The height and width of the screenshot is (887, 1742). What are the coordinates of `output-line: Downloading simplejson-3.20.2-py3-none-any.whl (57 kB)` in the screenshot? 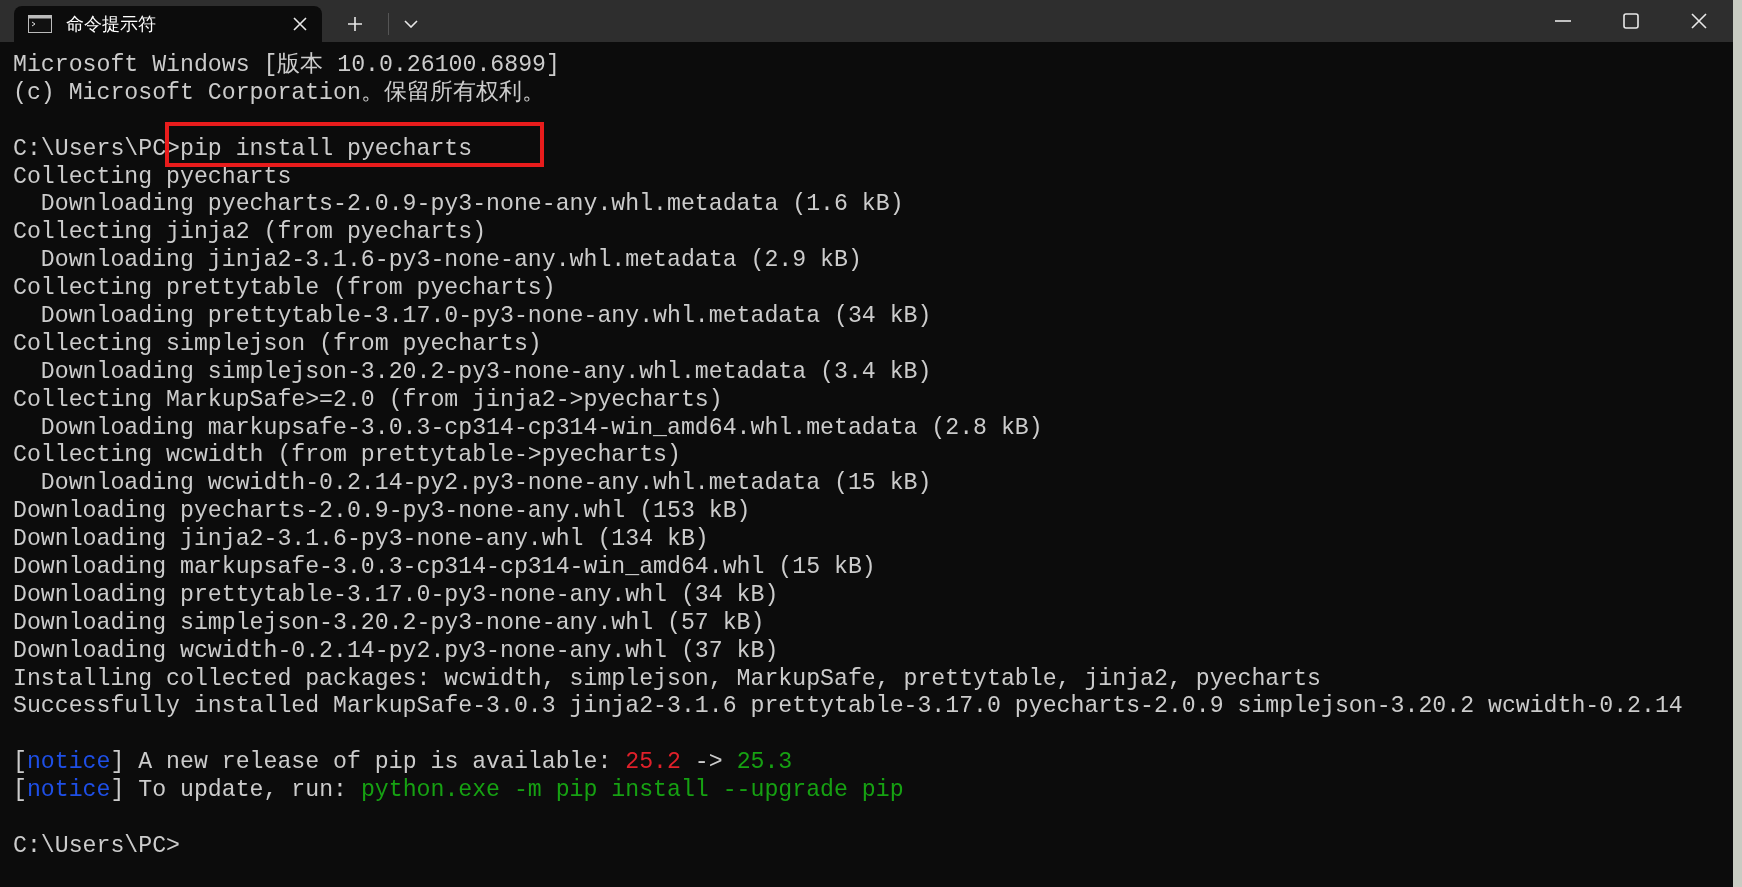 It's located at (389, 623).